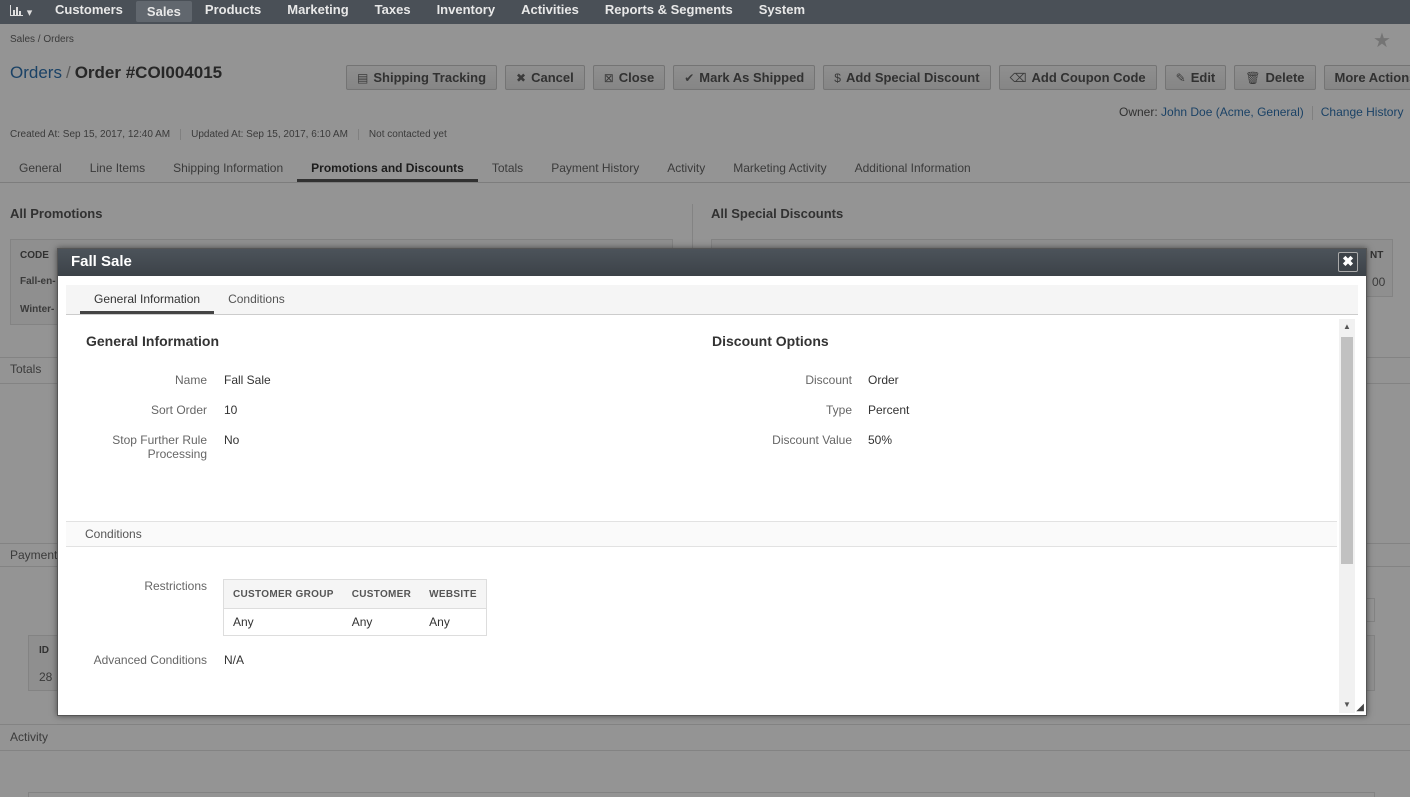 The image size is (1410, 797). I want to click on restrictions-label: Restrictions, so click(175, 586).